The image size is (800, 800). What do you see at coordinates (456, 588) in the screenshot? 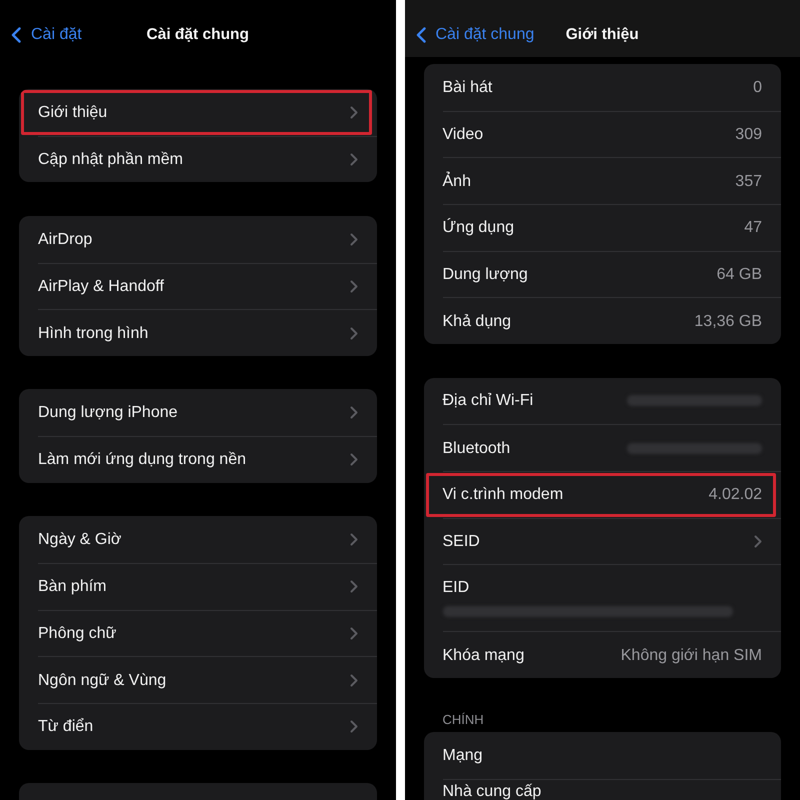
I see `row-label: EID` at bounding box center [456, 588].